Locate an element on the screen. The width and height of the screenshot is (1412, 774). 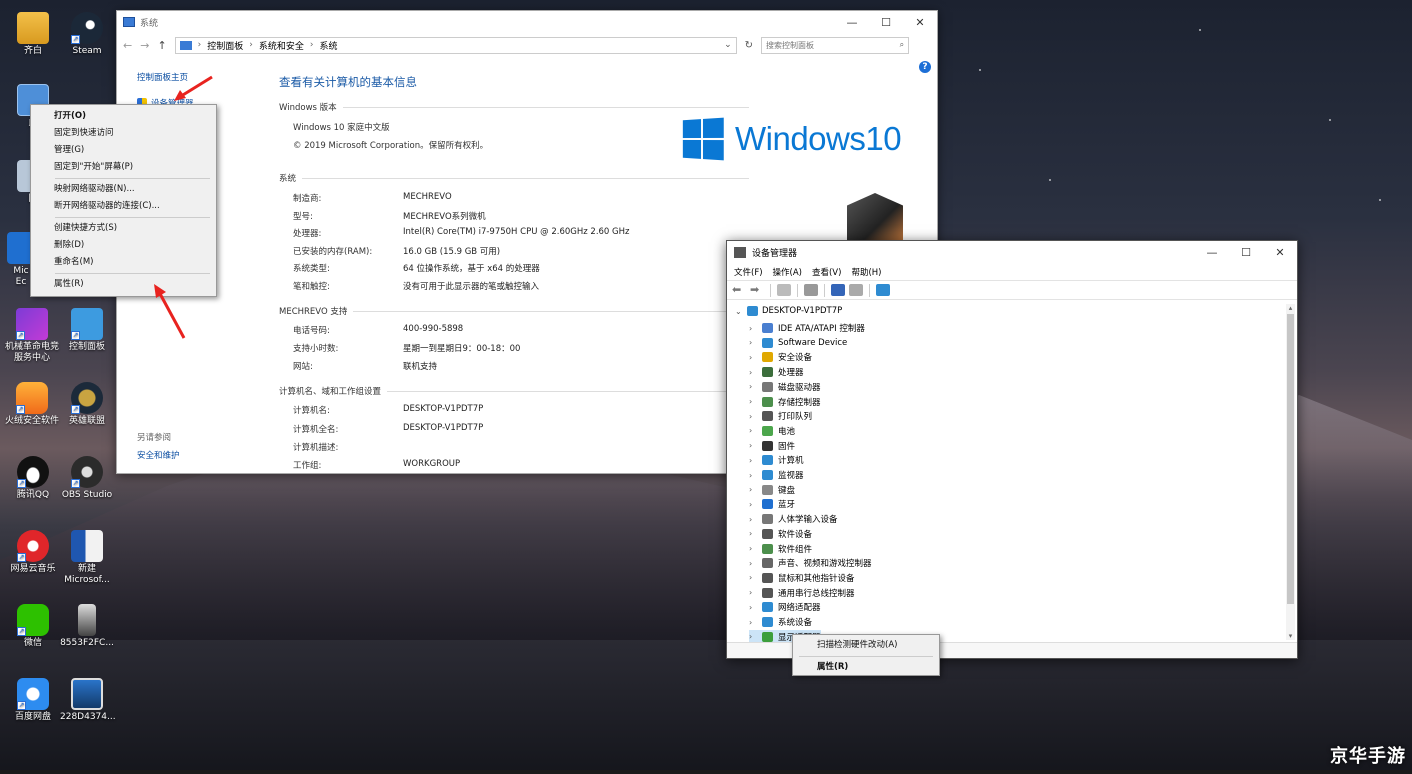
device-category: › 安全设备 is located at coordinates (780, 357).